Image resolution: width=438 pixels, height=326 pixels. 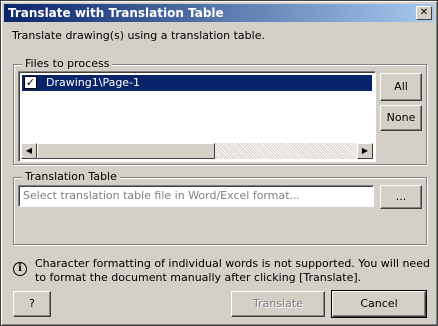 What do you see at coordinates (71, 176) in the screenshot?
I see `translation-table-label: Translation Table` at bounding box center [71, 176].